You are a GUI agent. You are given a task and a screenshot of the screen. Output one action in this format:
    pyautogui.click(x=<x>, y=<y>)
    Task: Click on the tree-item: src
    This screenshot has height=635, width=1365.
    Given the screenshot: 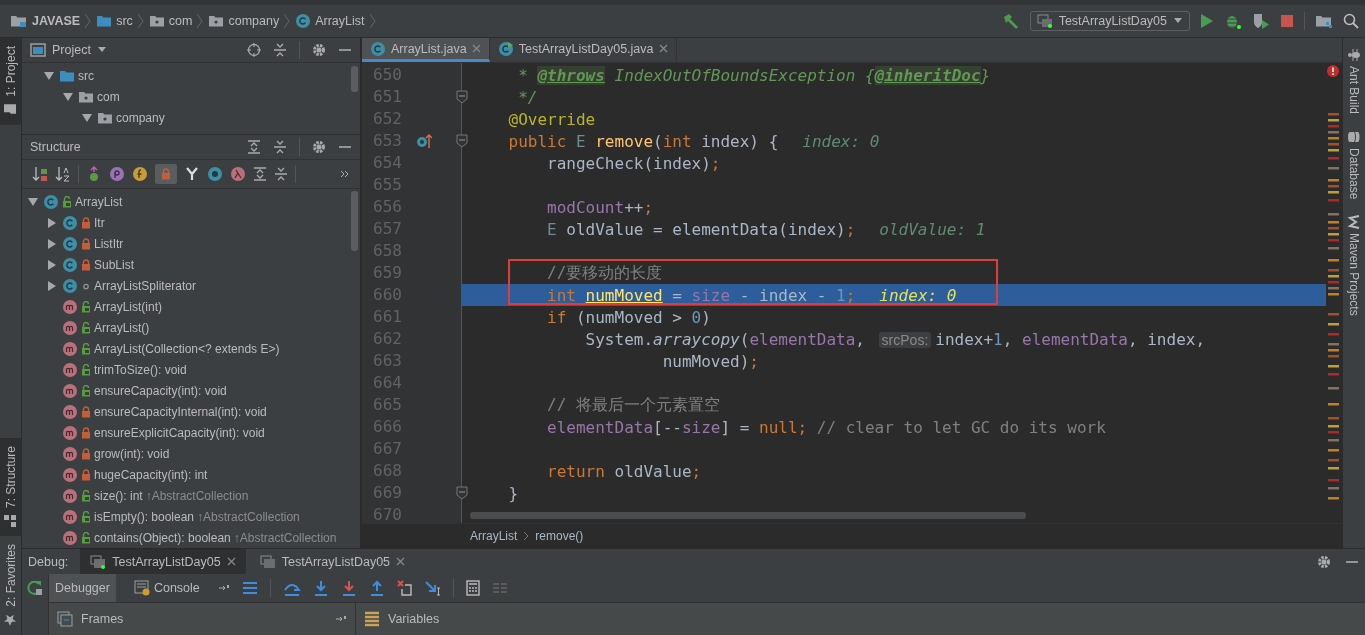 What is the action you would take?
    pyautogui.click(x=86, y=75)
    